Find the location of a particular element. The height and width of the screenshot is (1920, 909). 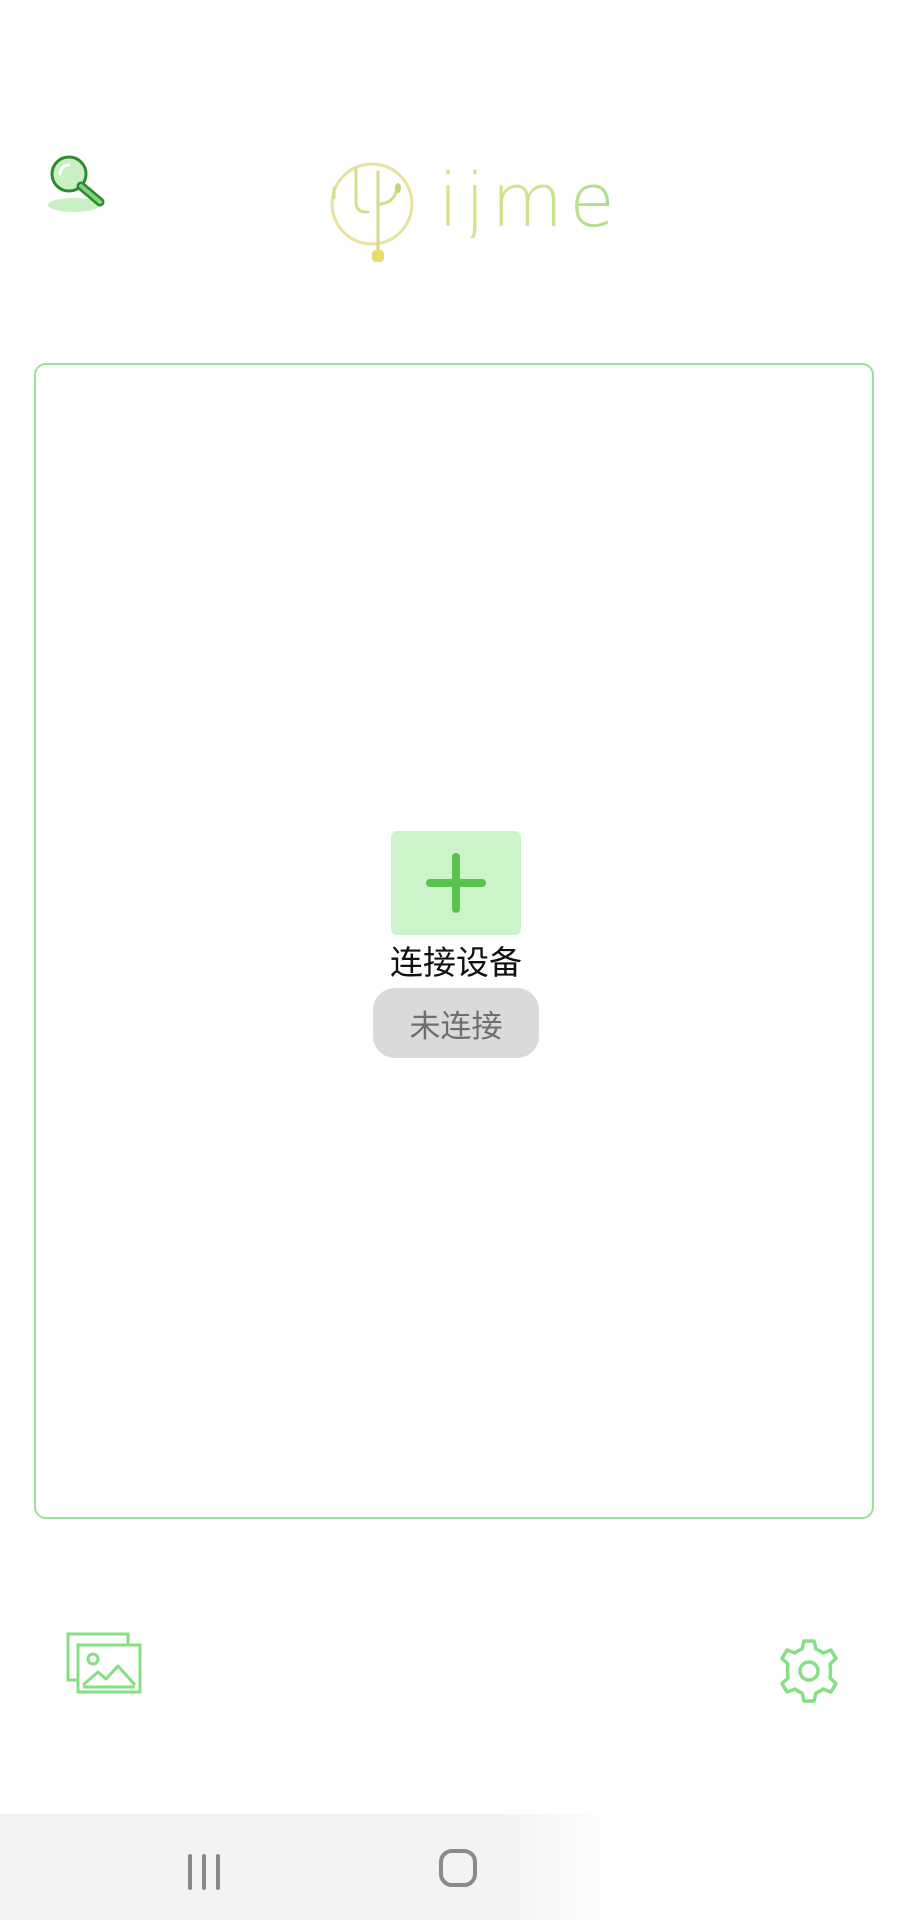

gallery-icon is located at coordinates (104, 1663).